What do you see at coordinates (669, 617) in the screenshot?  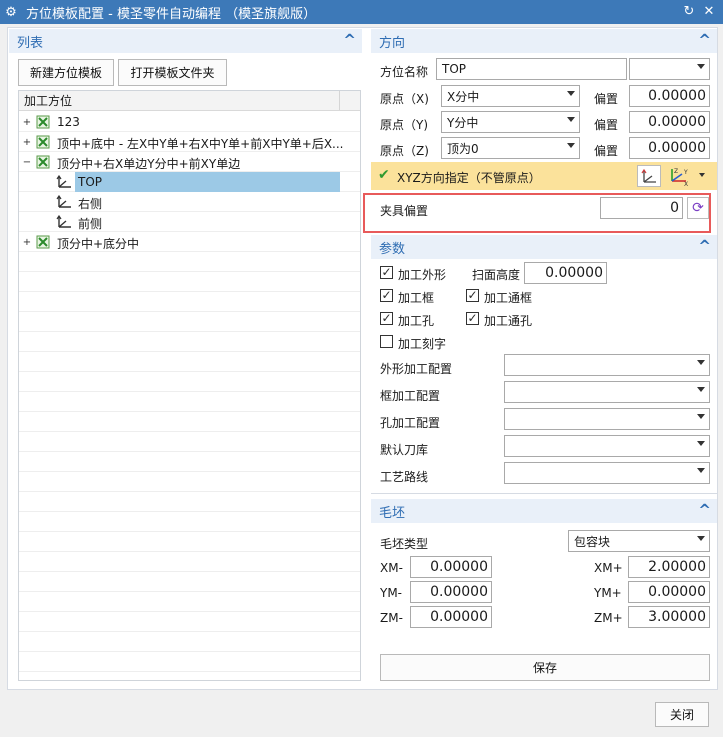 I see `zm-plus-input: 3.00000` at bounding box center [669, 617].